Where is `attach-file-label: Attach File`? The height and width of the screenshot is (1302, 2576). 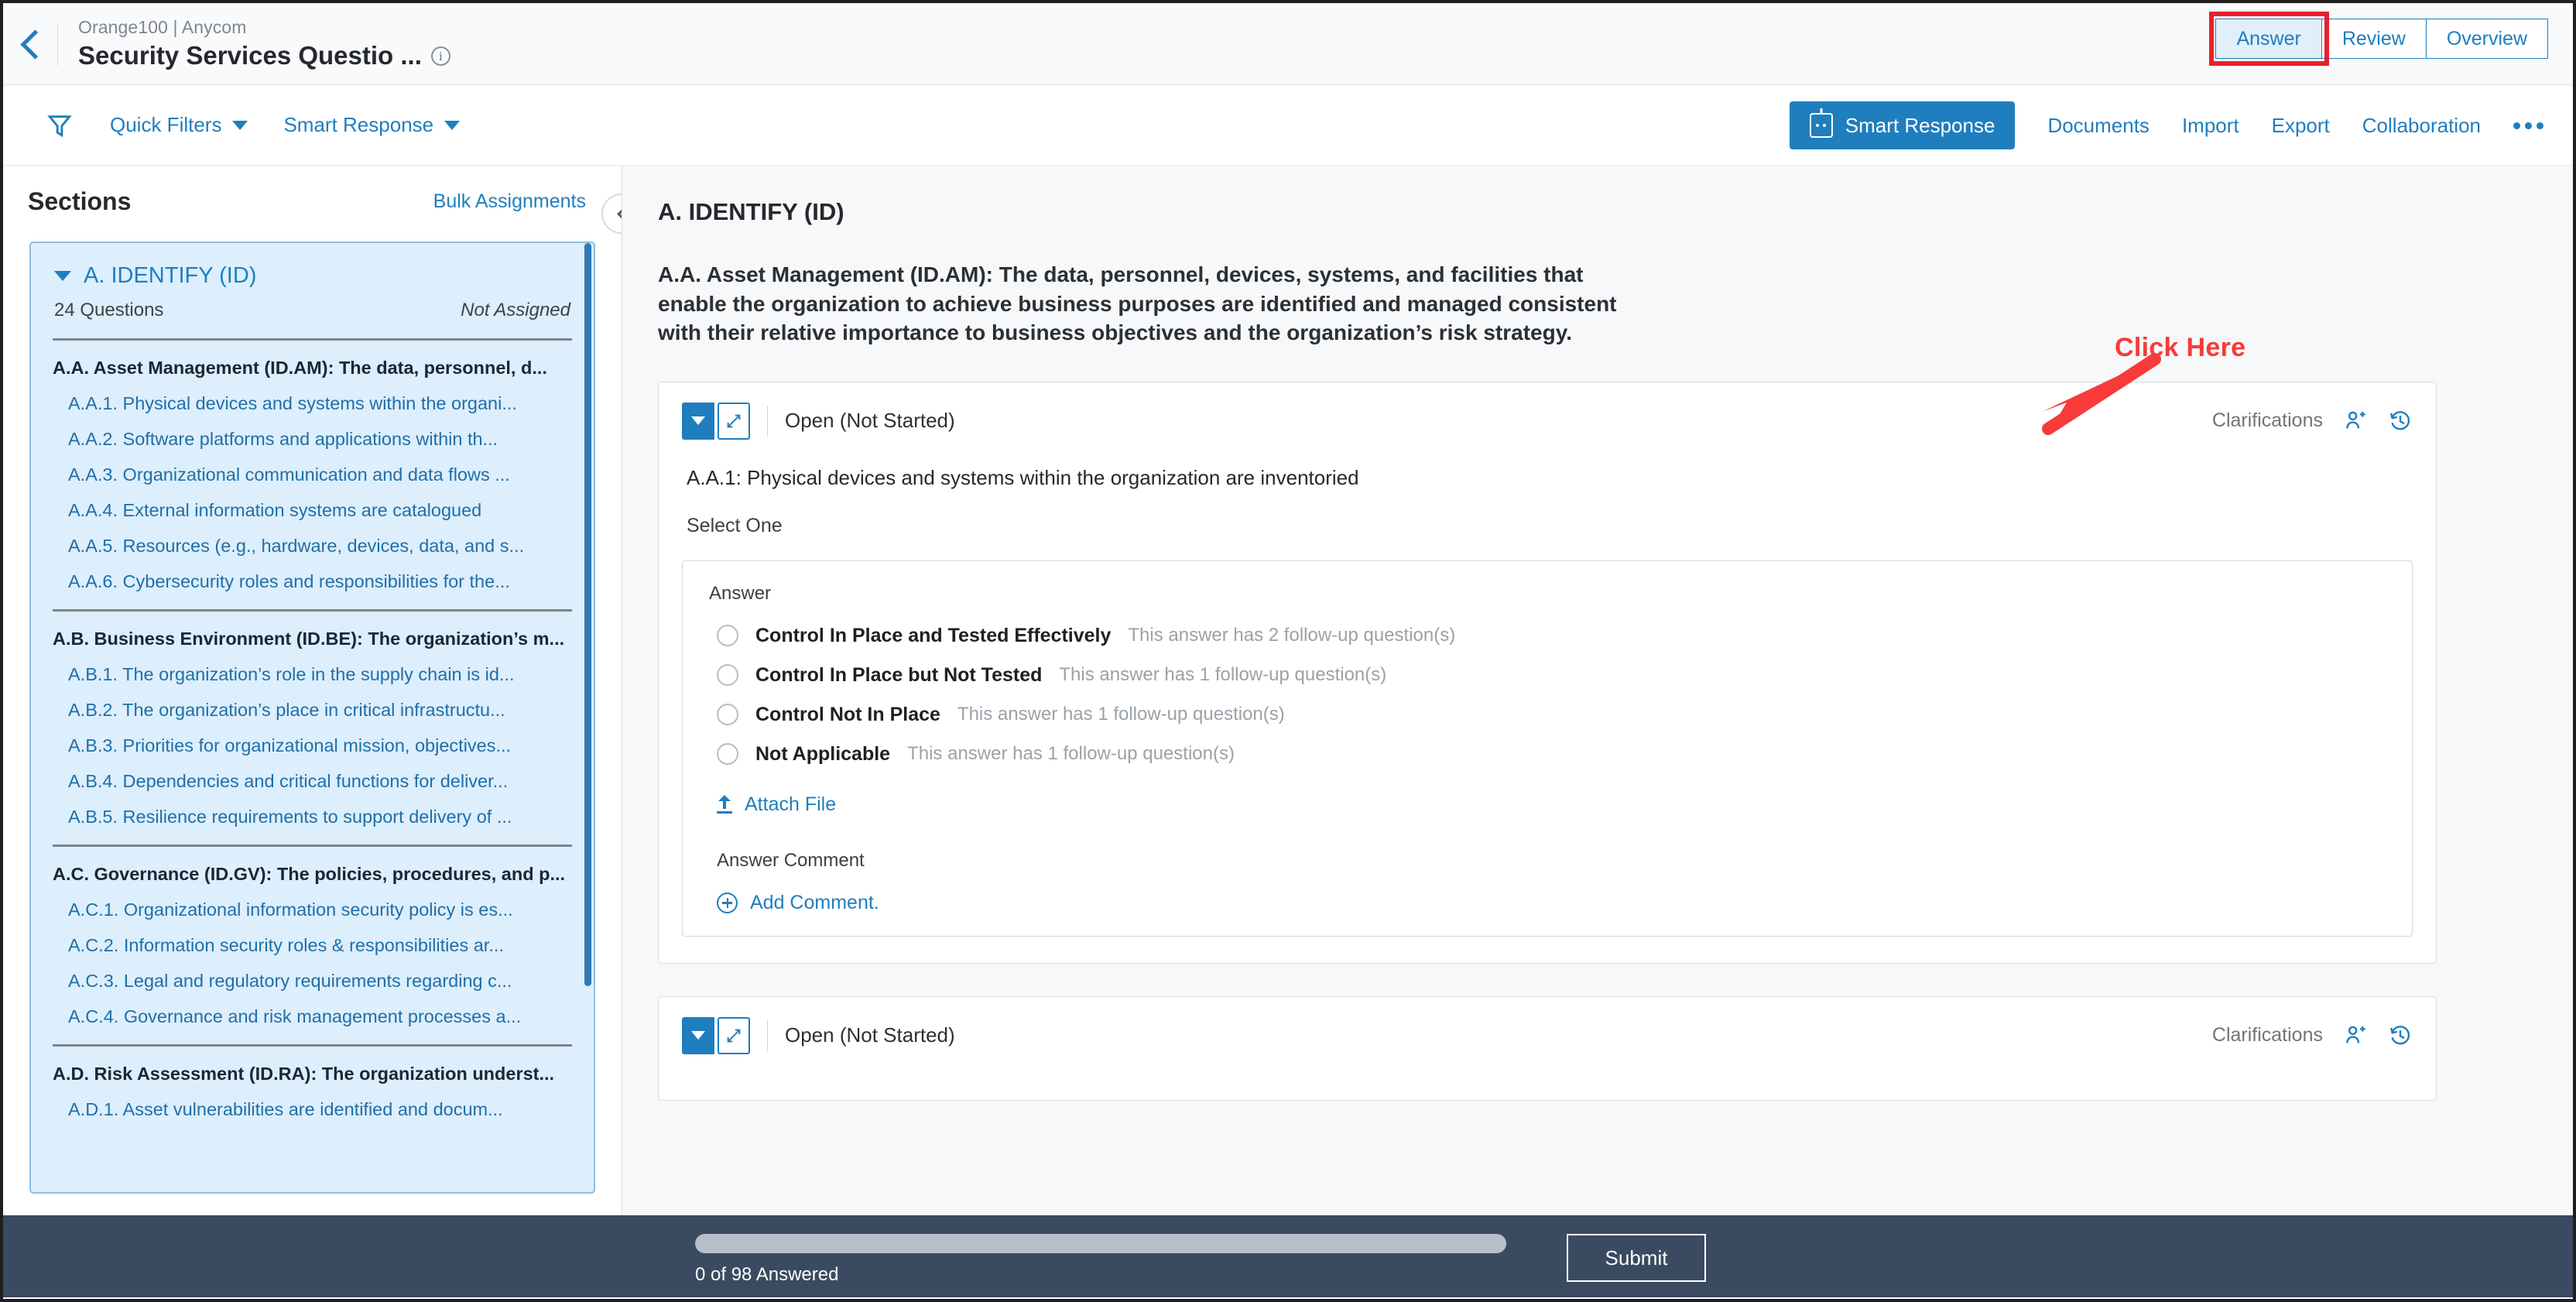
attach-file-label: Attach File is located at coordinates (791, 804).